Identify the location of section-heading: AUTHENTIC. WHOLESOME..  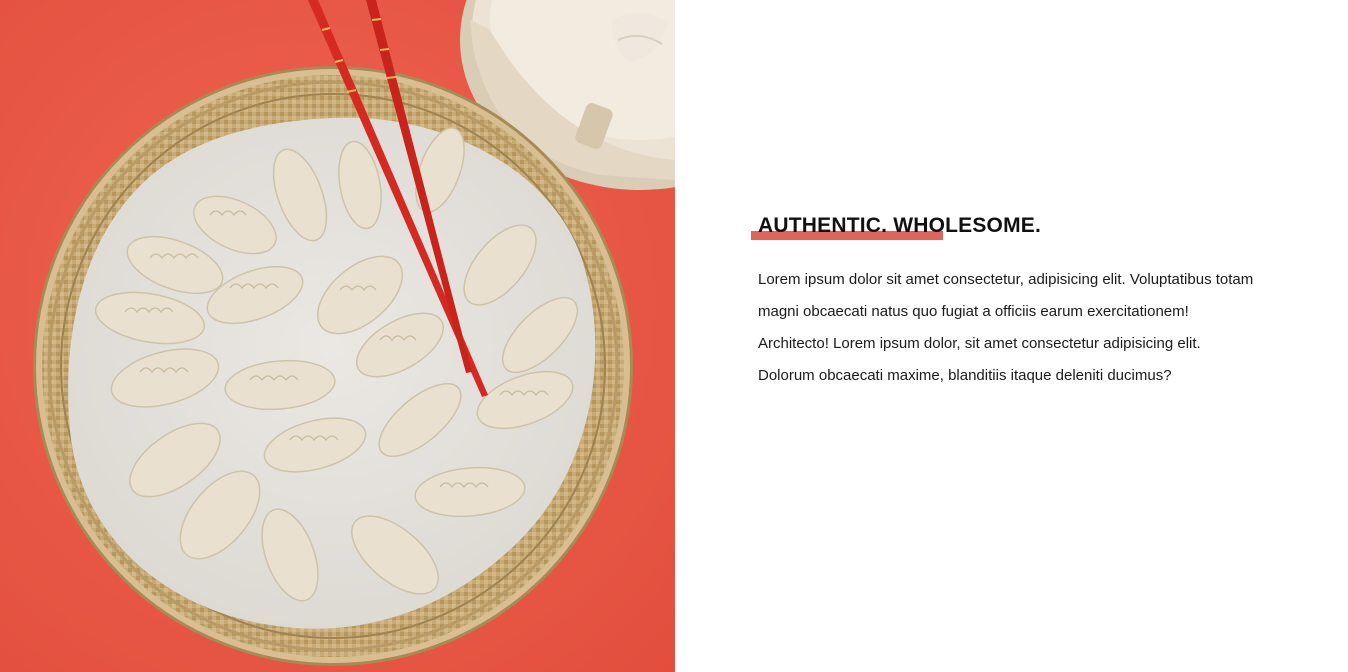
(900, 225).